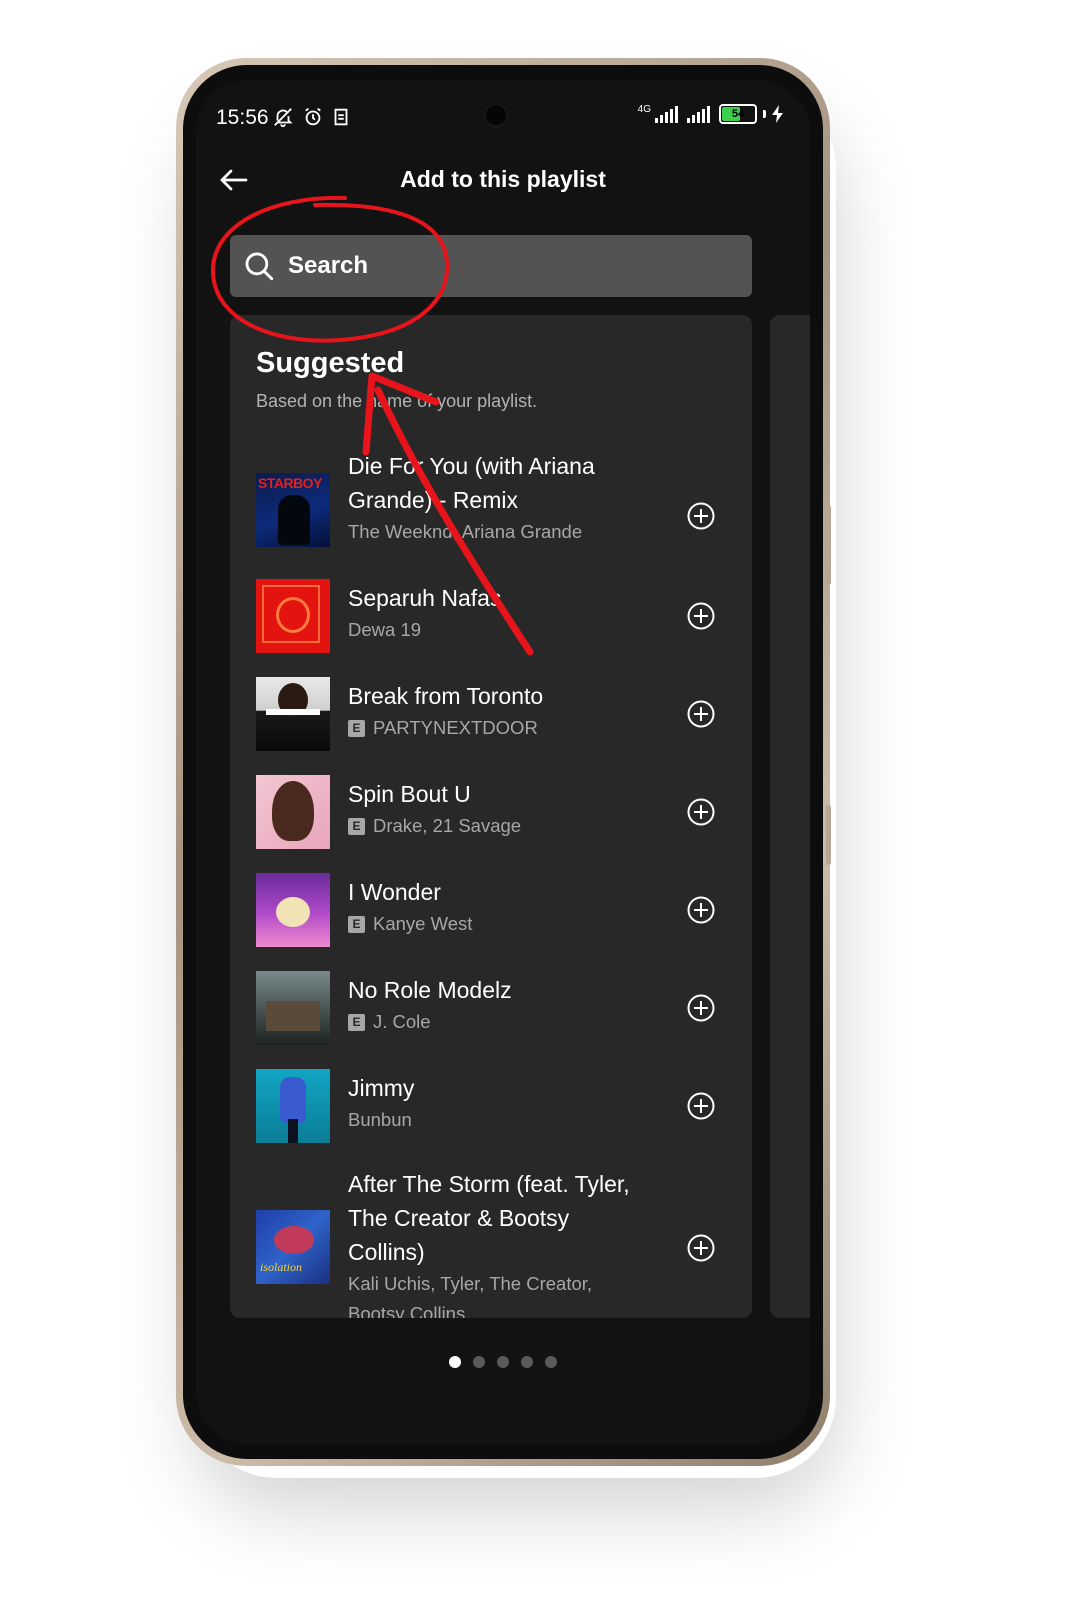 This screenshot has width=1080, height=1620. I want to click on cover-bear, so click(293, 912).